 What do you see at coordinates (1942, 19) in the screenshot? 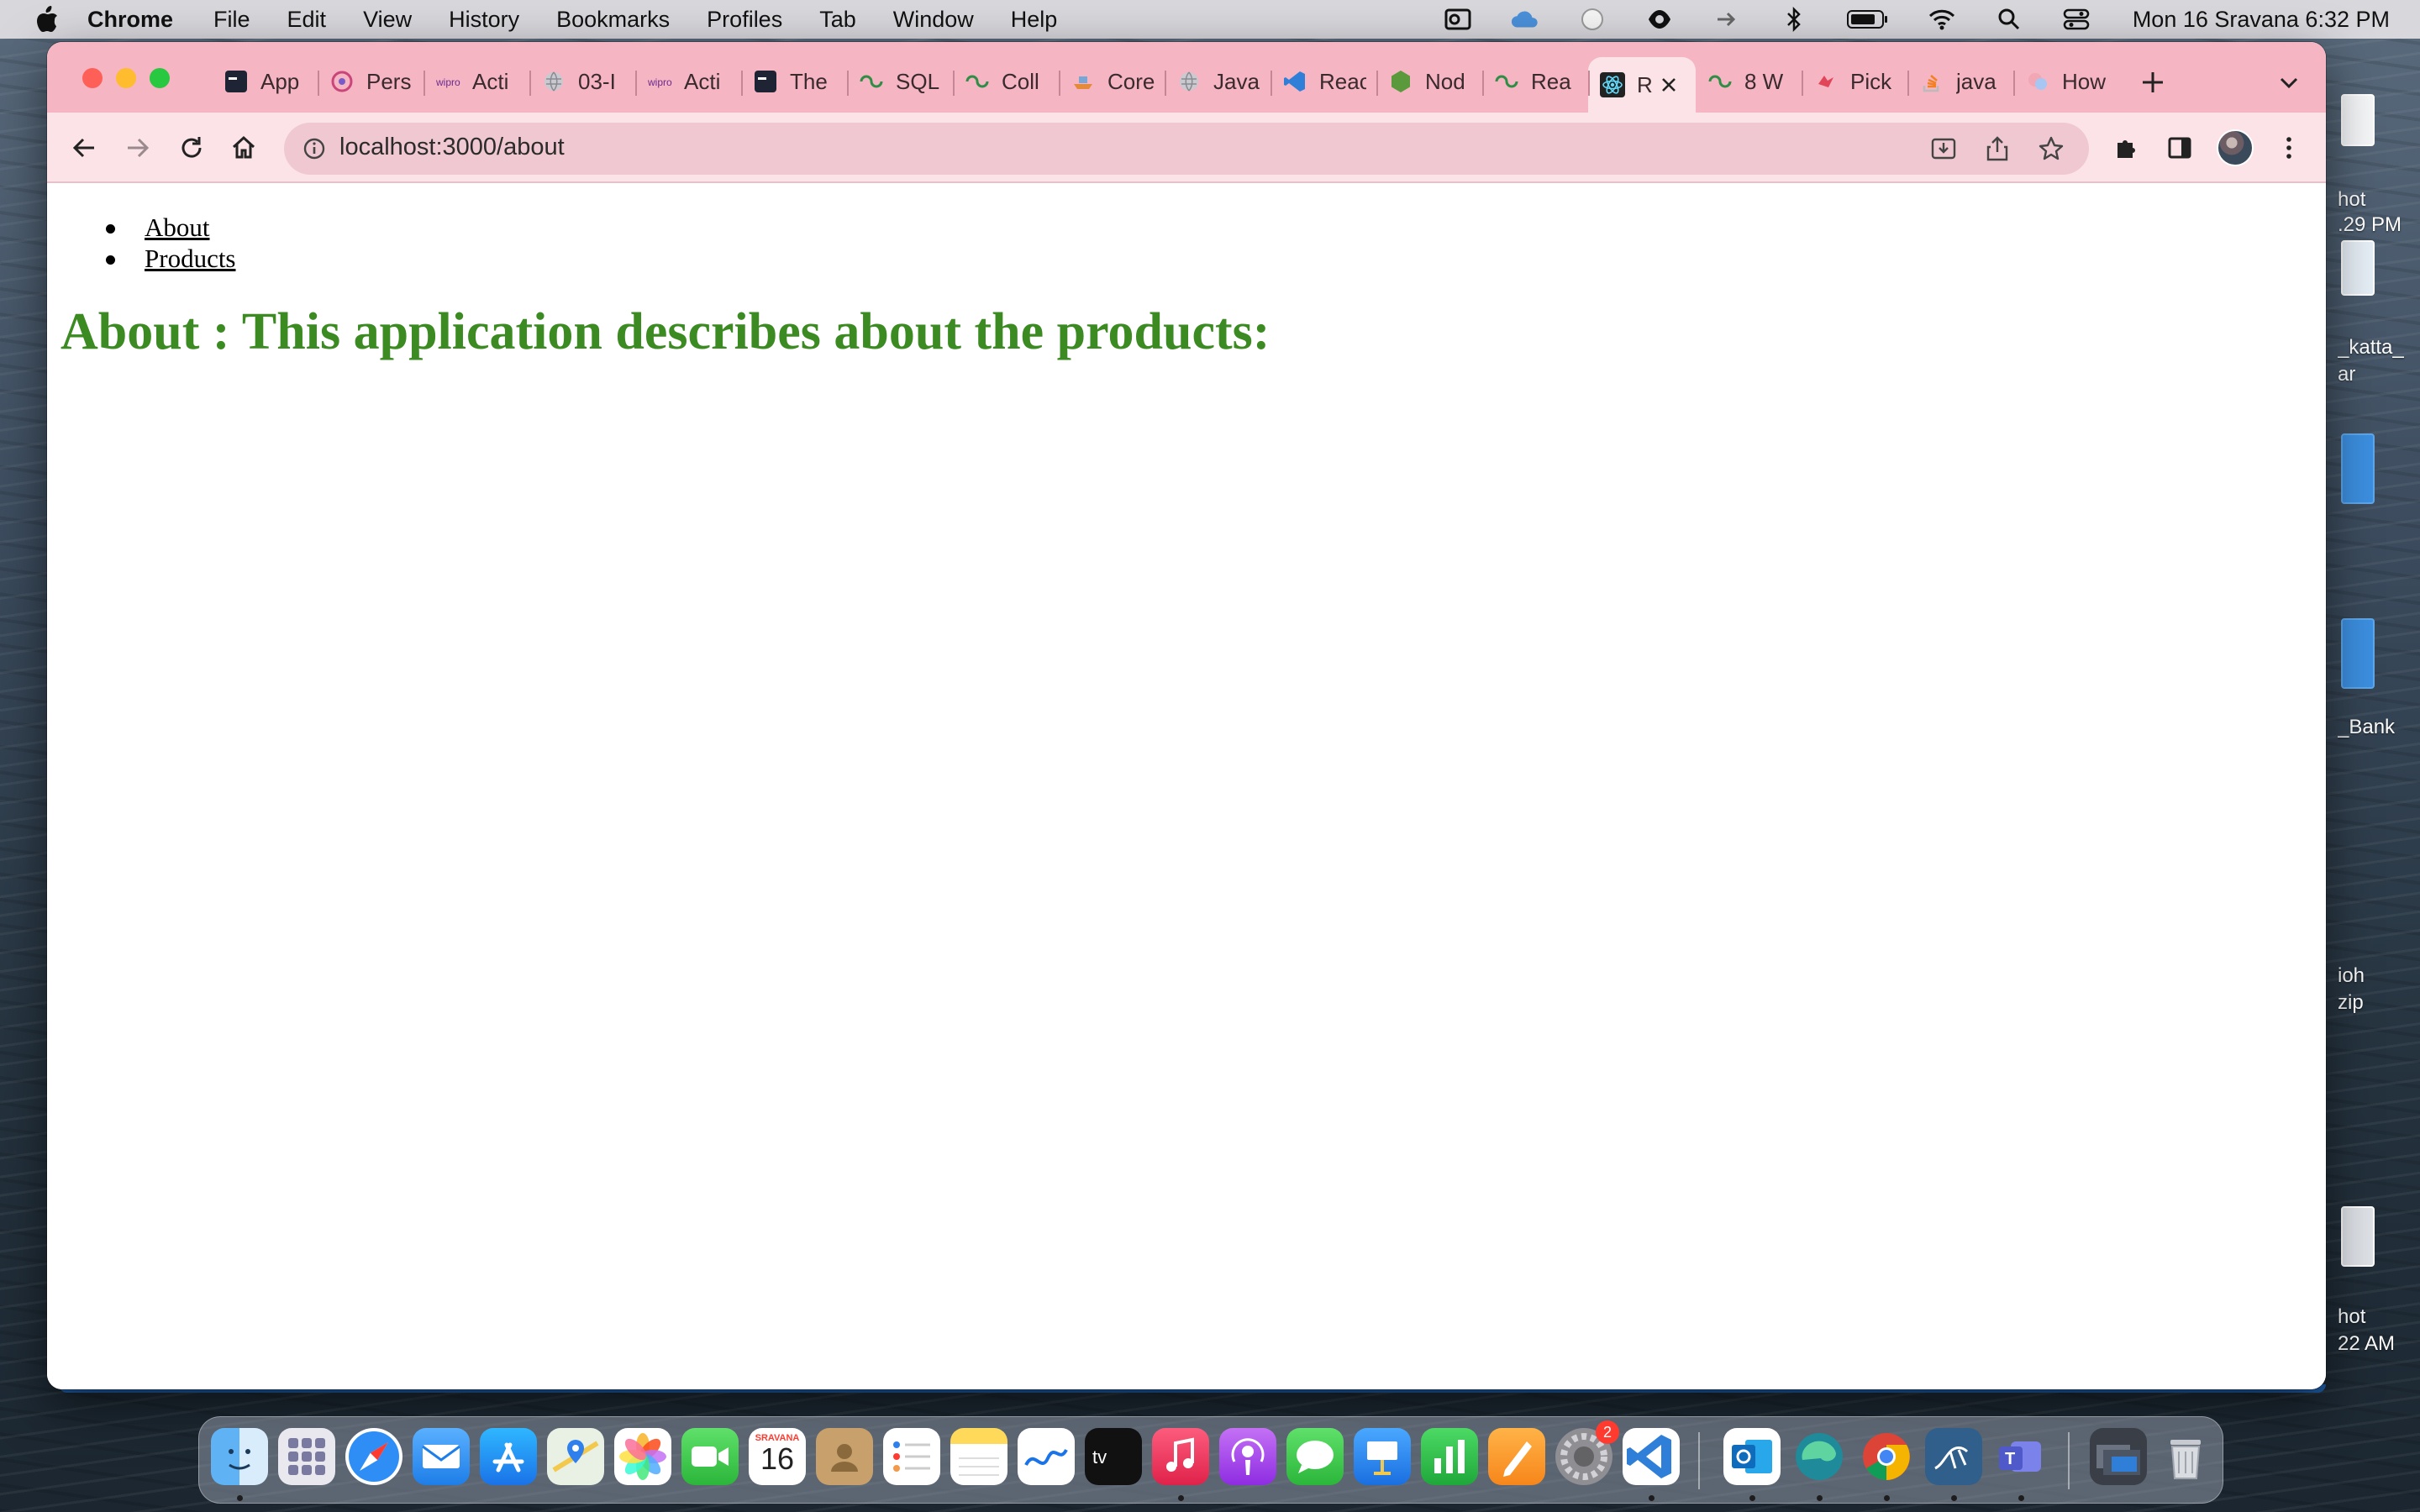
I see `wifi-icon` at bounding box center [1942, 19].